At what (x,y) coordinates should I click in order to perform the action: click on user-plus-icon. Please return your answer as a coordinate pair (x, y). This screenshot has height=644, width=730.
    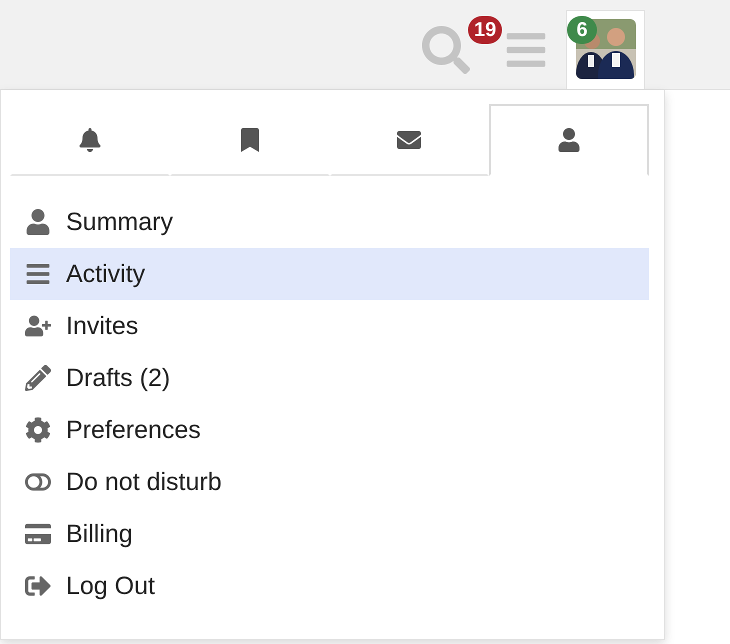
    Looking at the image, I should click on (38, 326).